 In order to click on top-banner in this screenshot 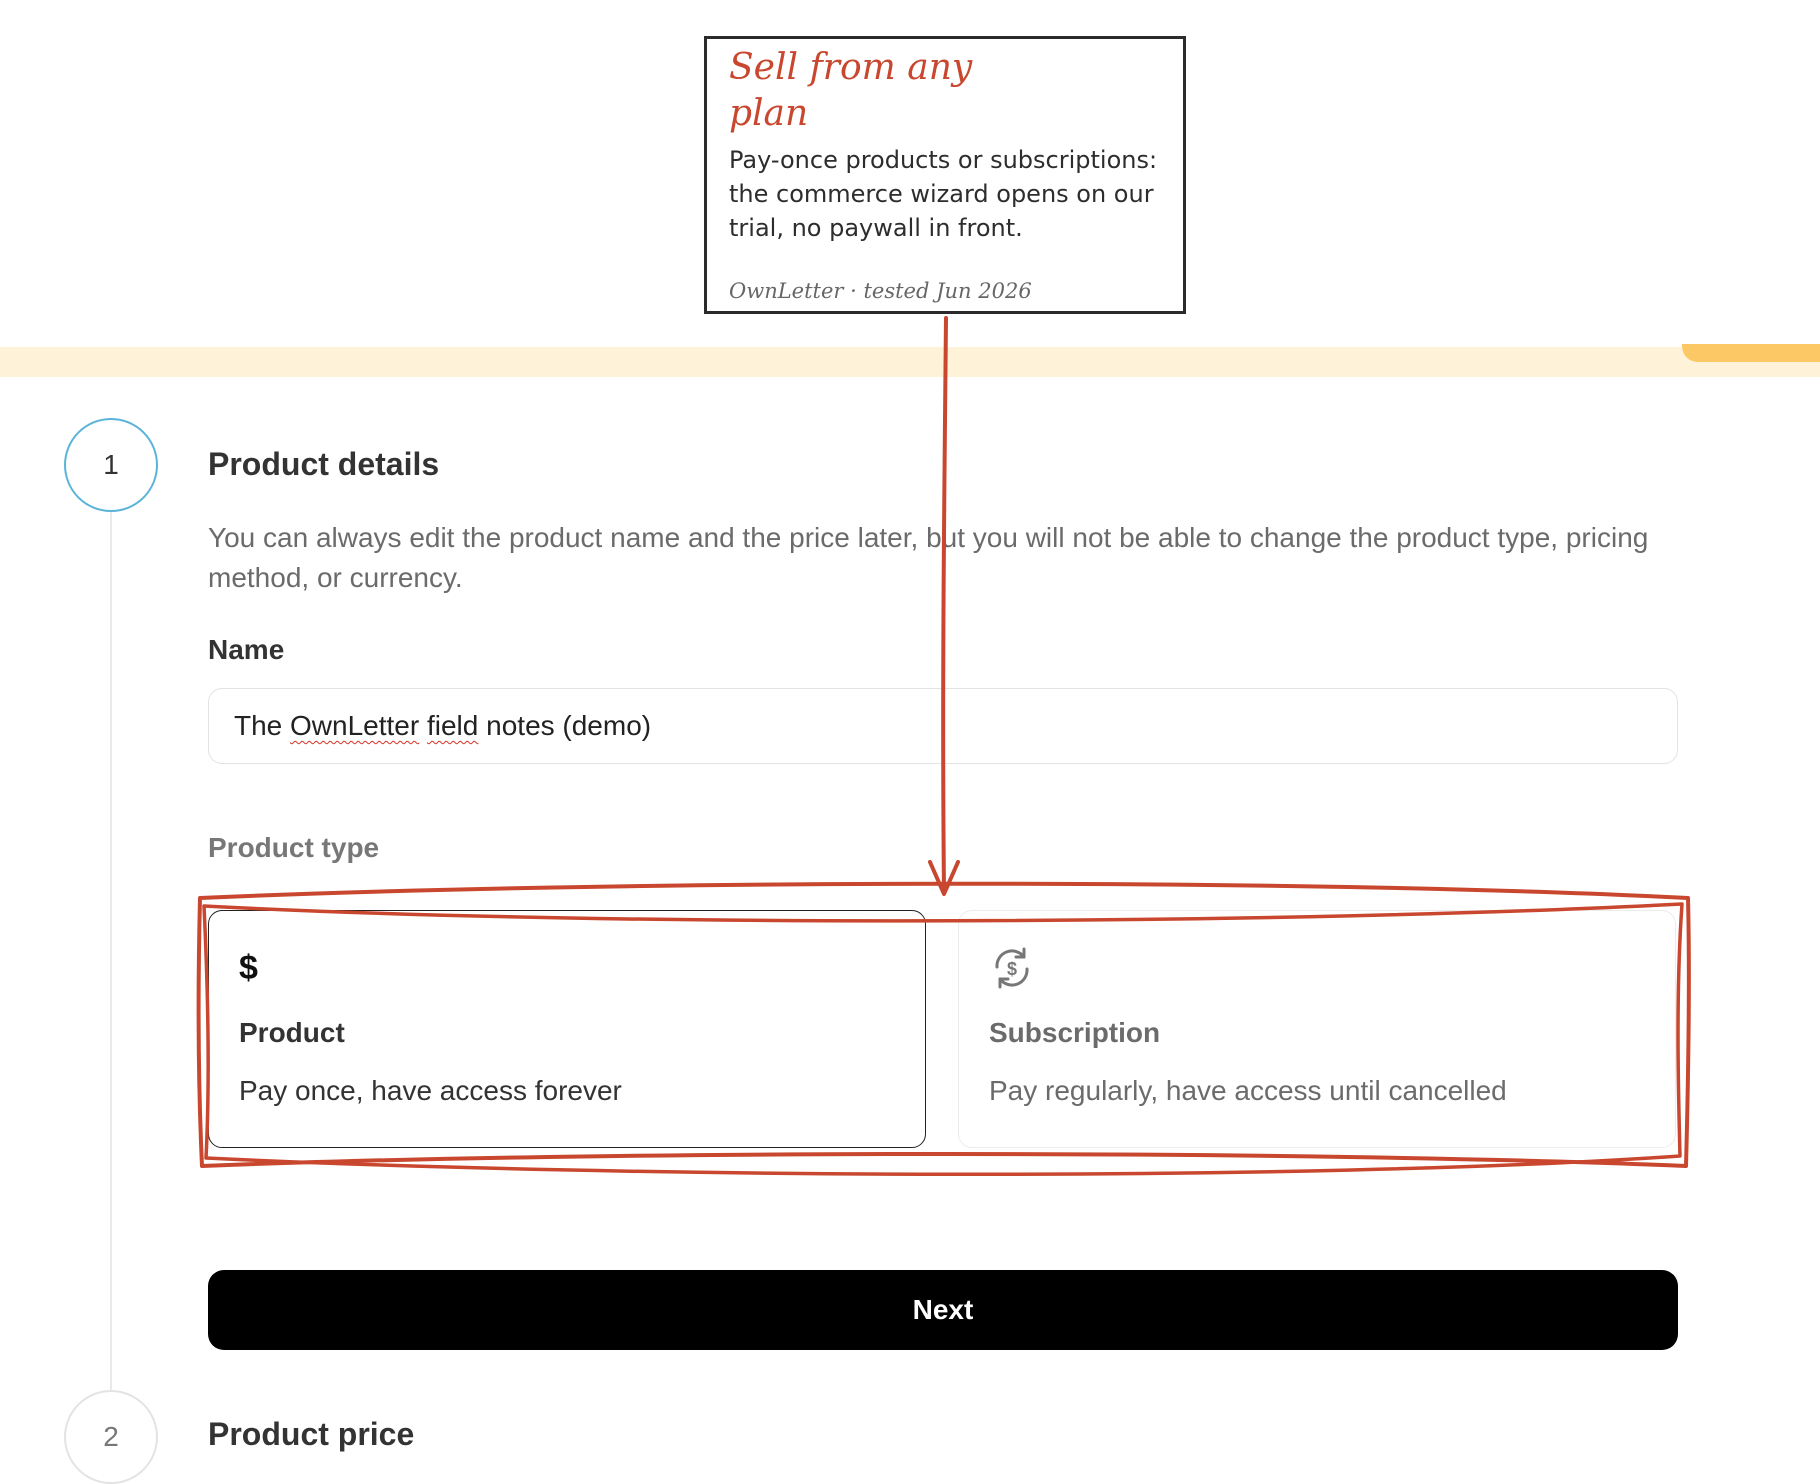, I will do `click(910, 362)`.